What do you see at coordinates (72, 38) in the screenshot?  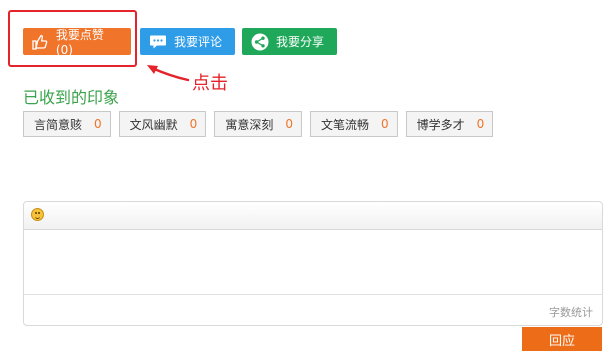 I see `like-highlight-box` at bounding box center [72, 38].